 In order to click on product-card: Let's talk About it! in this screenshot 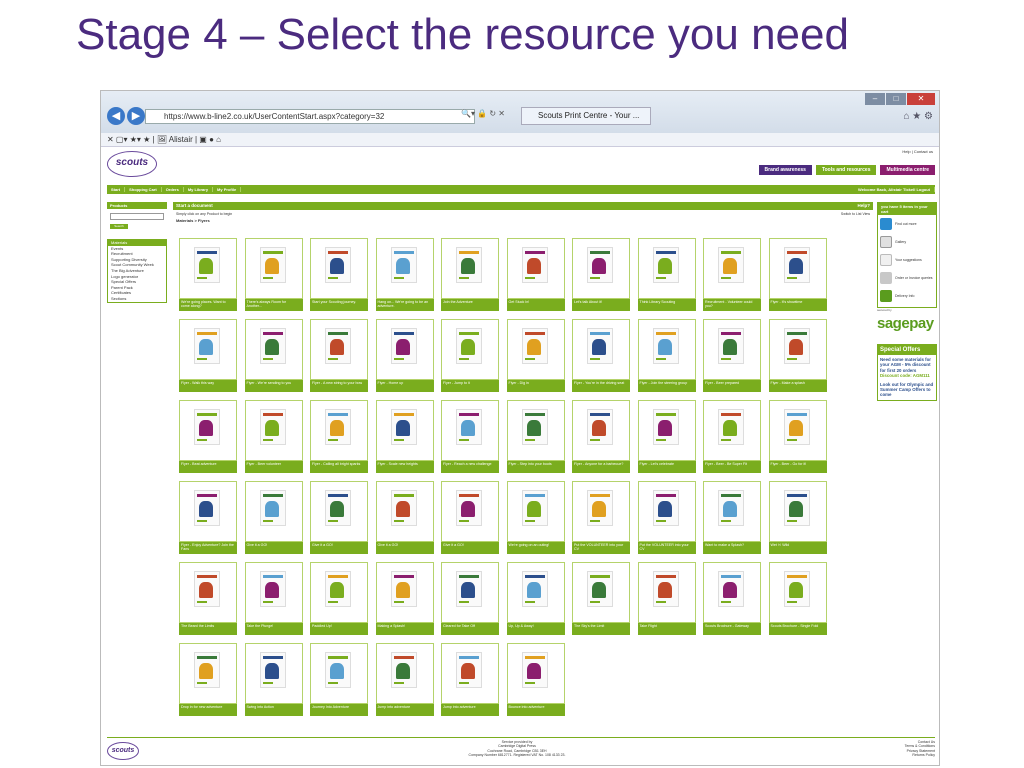, I will do `click(601, 274)`.